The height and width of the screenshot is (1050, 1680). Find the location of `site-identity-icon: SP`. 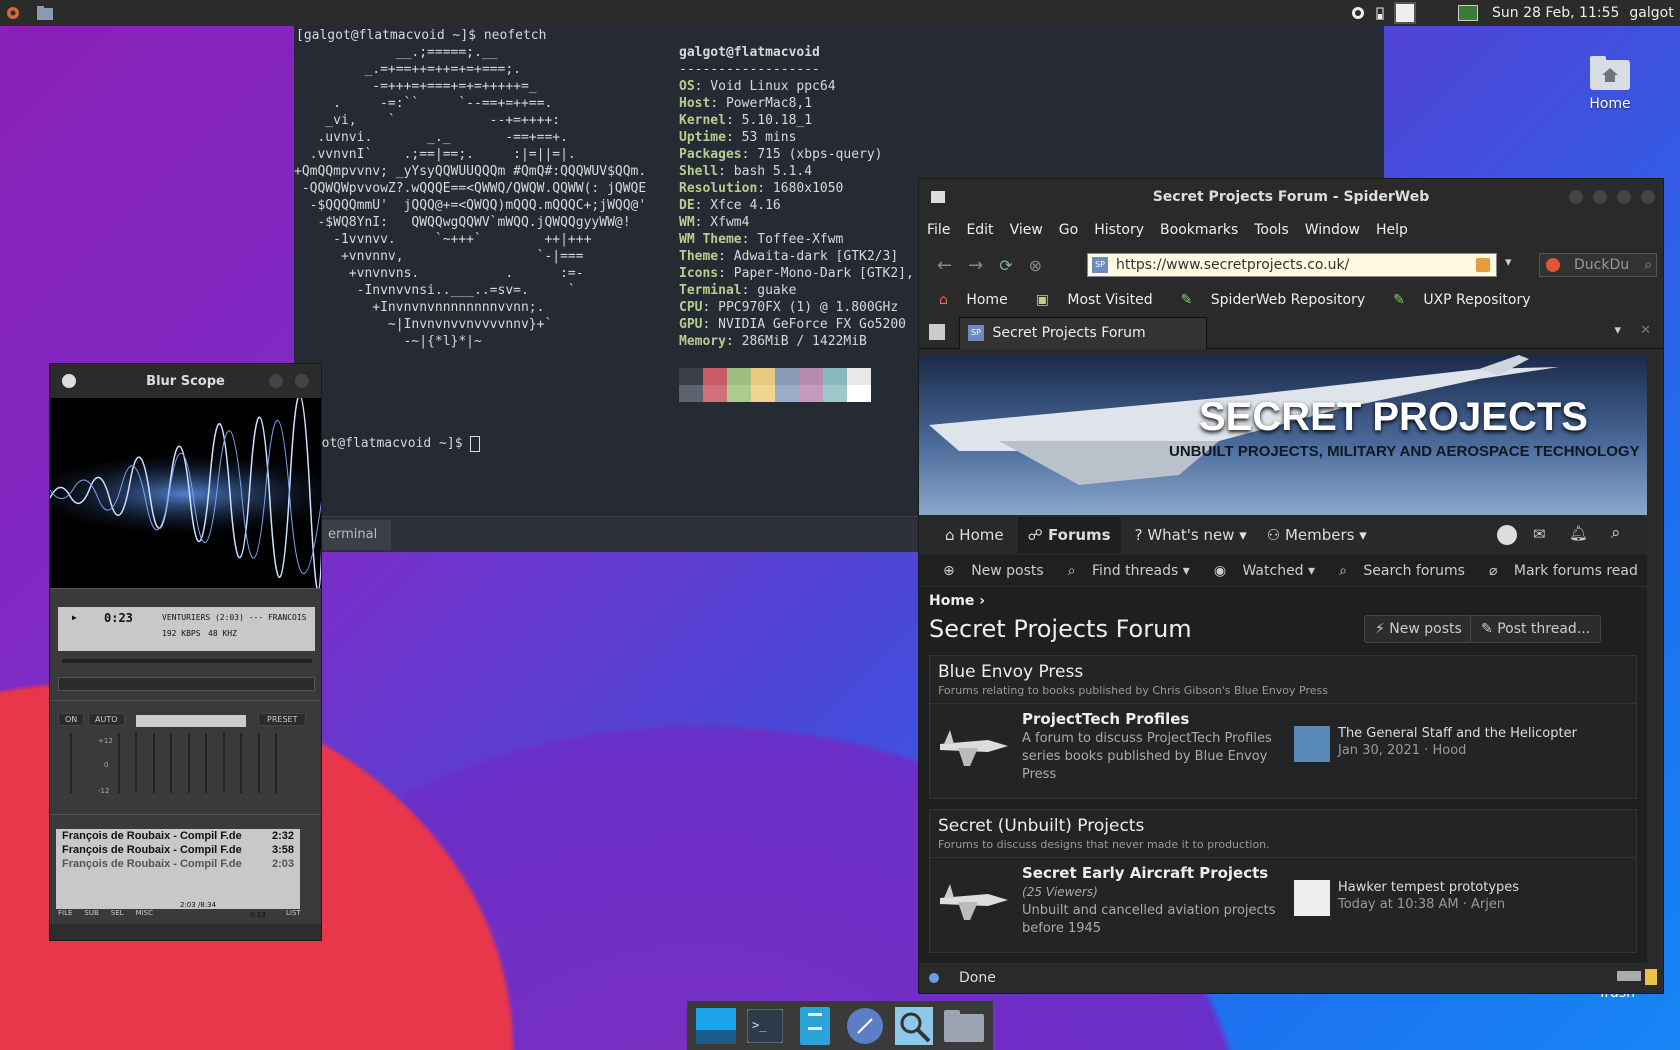

site-identity-icon: SP is located at coordinates (1100, 265).